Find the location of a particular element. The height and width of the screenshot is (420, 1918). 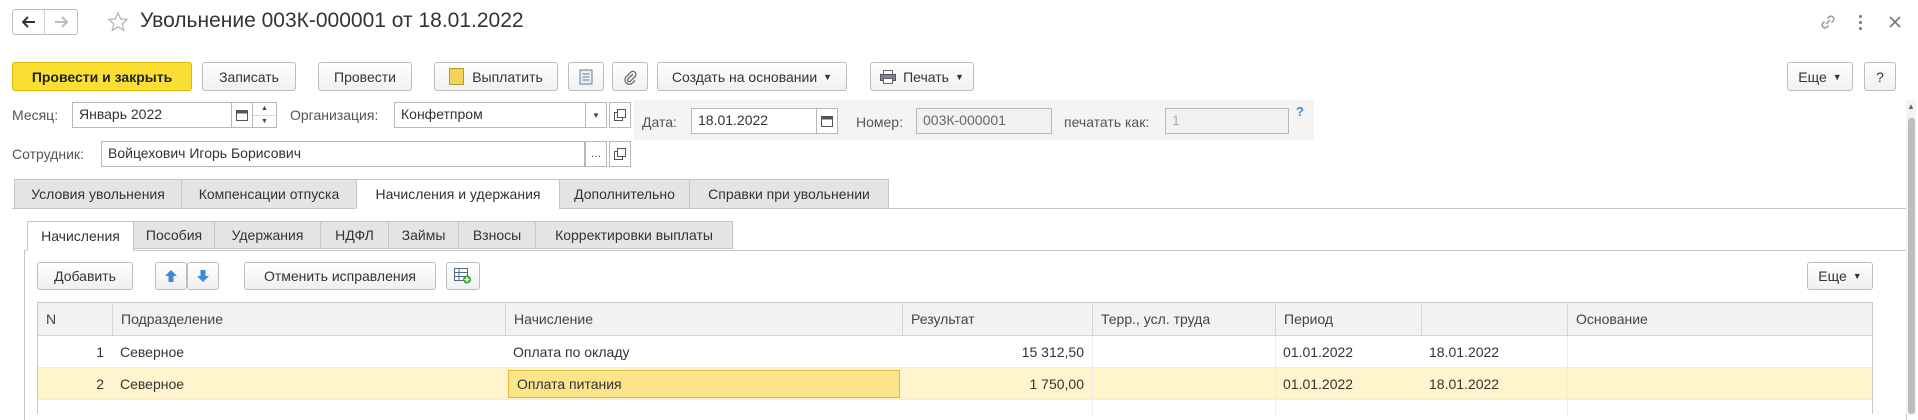

page-title: Увольнение 003К-000001 от 18.01.2022 is located at coordinates (332, 20).